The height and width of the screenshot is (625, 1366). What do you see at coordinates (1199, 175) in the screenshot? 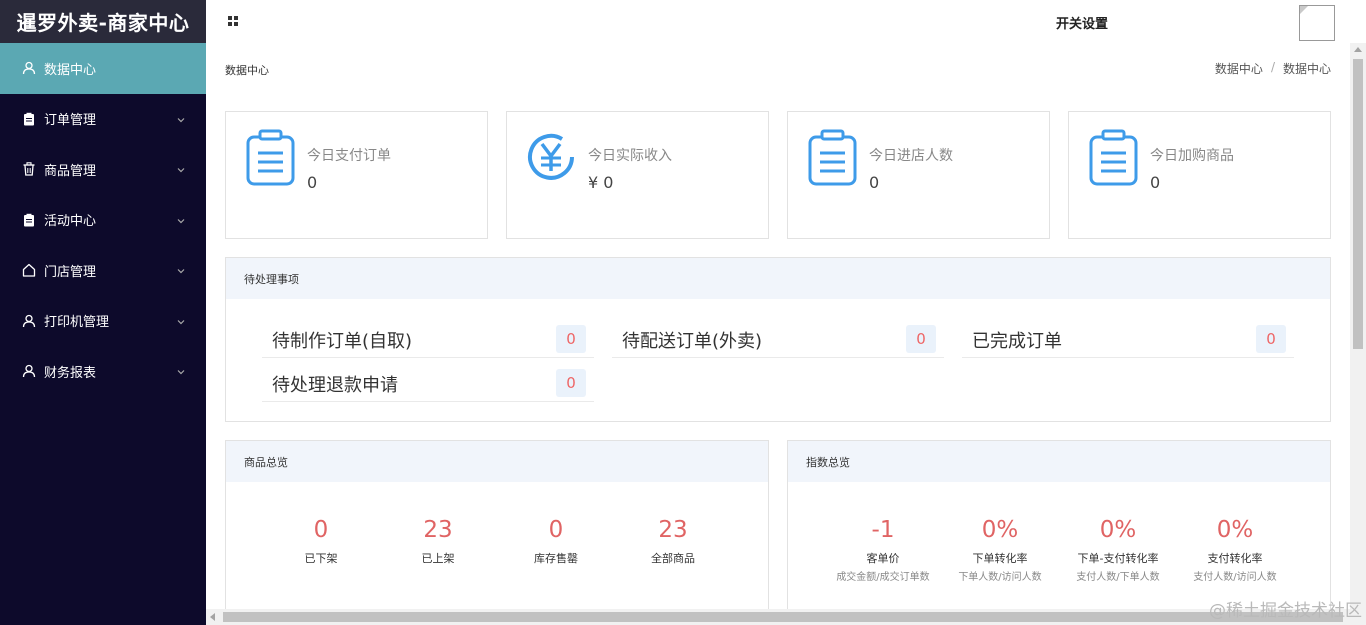
I see `stat-card-add-to-cart: 今日加购商品 0` at bounding box center [1199, 175].